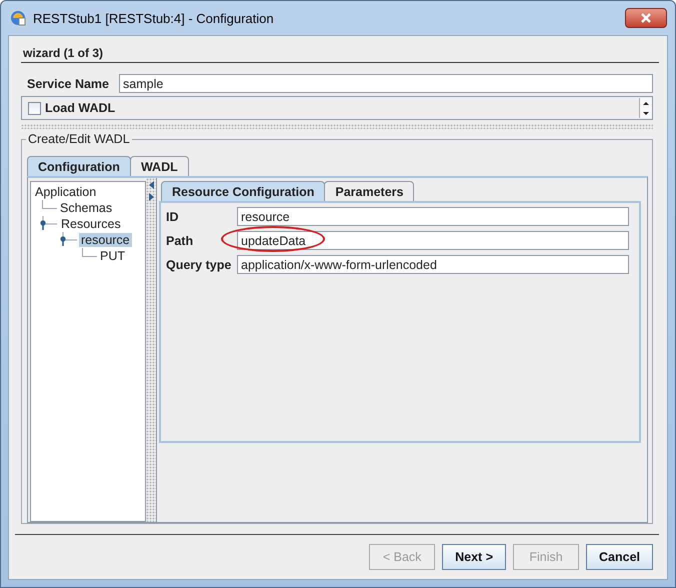  What do you see at coordinates (173, 217) in the screenshot?
I see `field-label: ID` at bounding box center [173, 217].